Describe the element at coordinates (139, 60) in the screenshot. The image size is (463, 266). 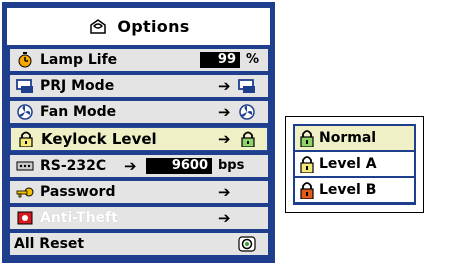
I see `menu-item-lamp-life: Lamp Life 99 %` at that location.